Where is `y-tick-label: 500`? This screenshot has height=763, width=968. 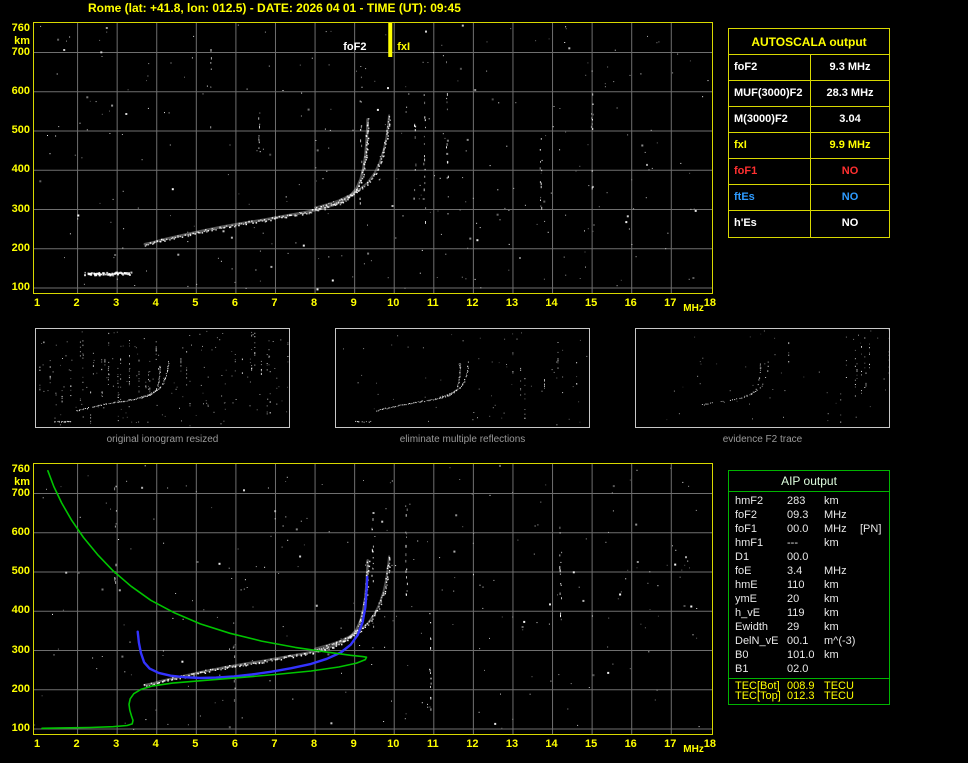
y-tick-label: 500 is located at coordinates (15, 571).